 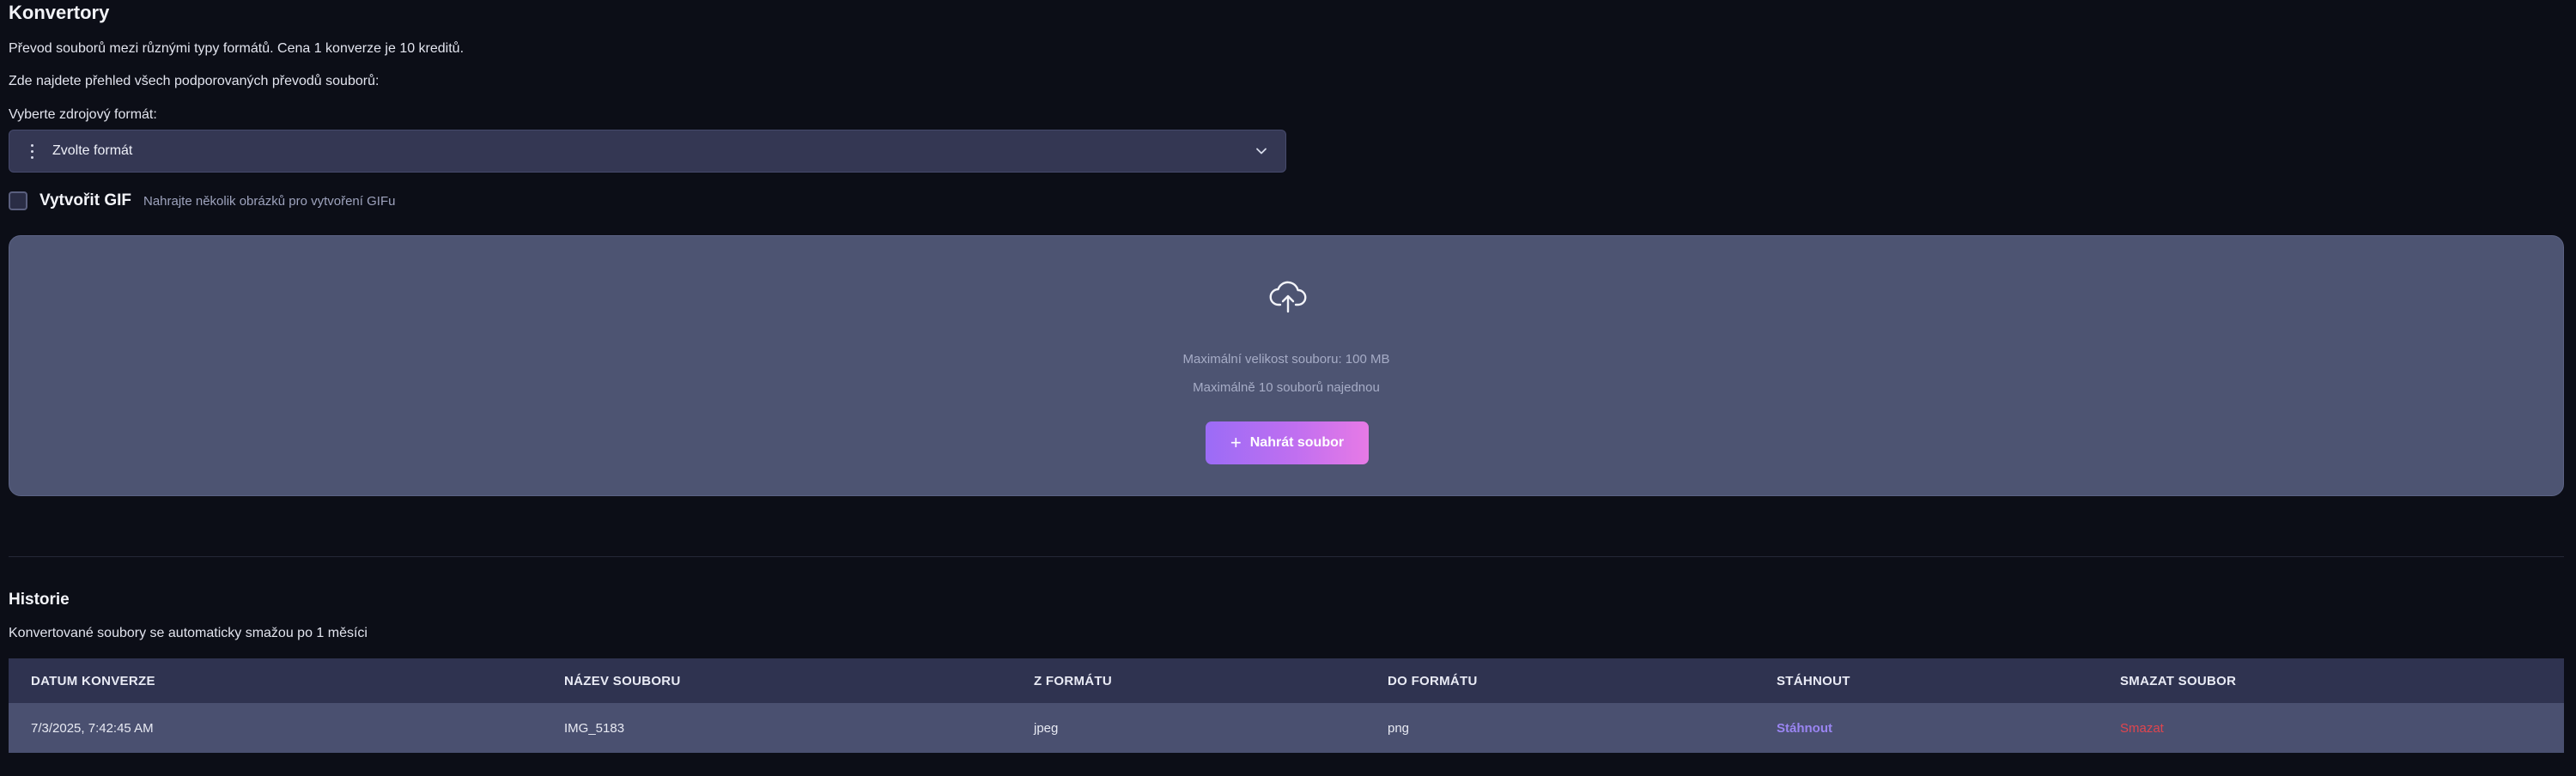 What do you see at coordinates (2178, 681) in the screenshot?
I see `column-header-delete: SMAZAT SOUBOR` at bounding box center [2178, 681].